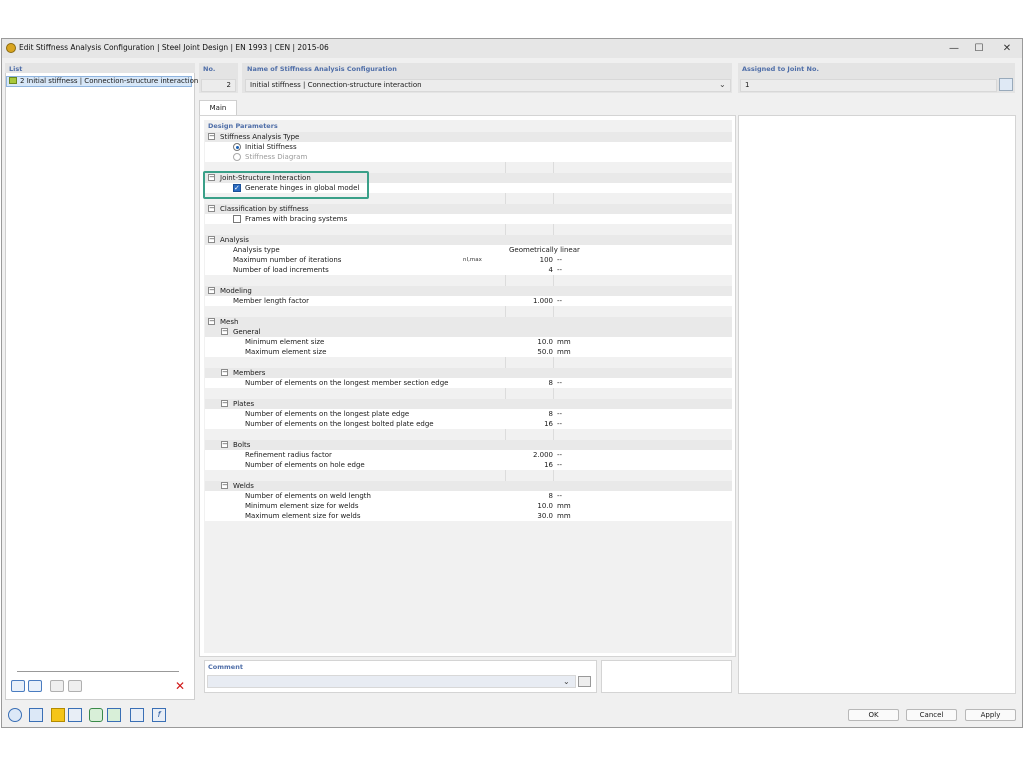  Describe the element at coordinates (468, 516) in the screenshot. I see `tree-row: Maximum element size for welds 30.0 mm` at that location.